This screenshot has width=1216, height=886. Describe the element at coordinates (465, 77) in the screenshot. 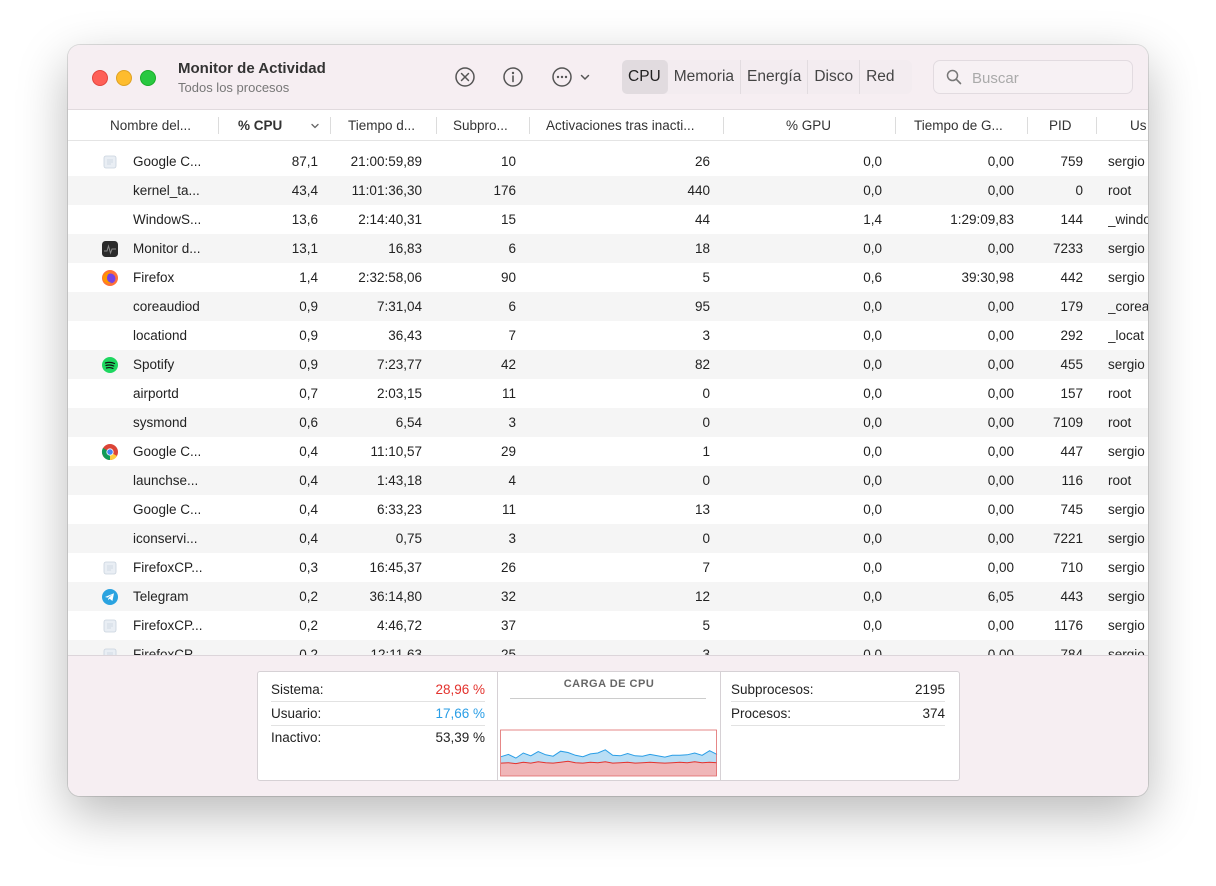

I see `stop-process-button` at that location.